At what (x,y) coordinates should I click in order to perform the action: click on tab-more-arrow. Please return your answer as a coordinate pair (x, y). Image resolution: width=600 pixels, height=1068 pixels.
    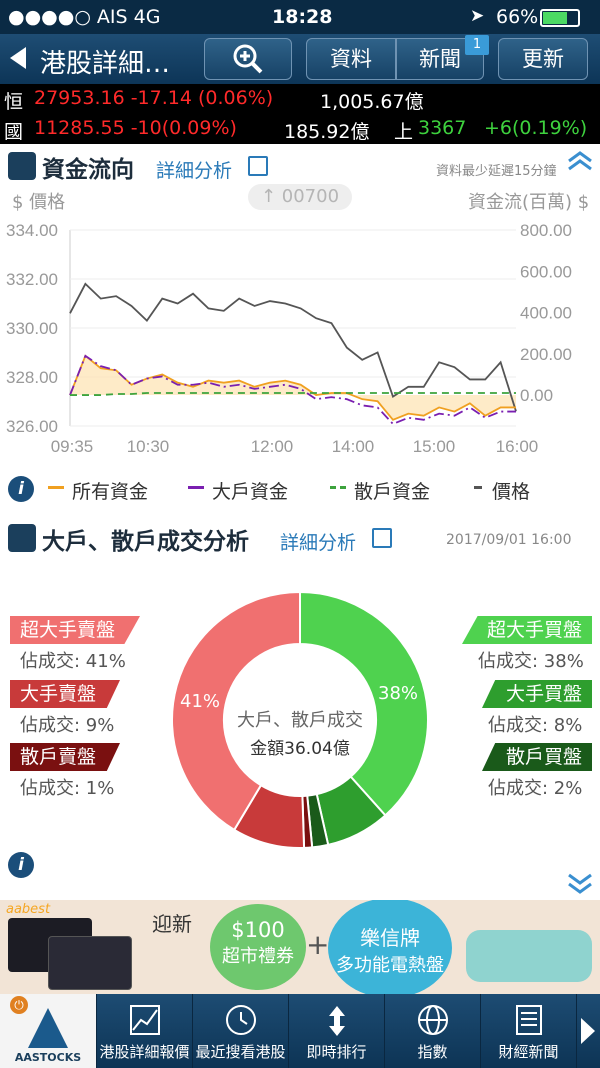
    Looking at the image, I should click on (588, 1031).